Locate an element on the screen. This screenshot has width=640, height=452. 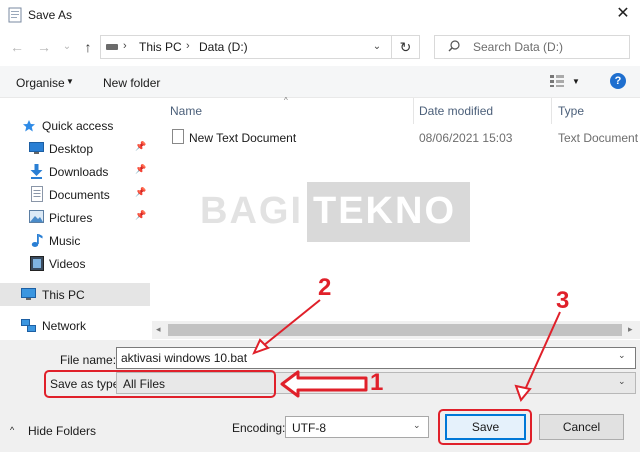
sidebar-item-network: Network is located at coordinates (75, 325).